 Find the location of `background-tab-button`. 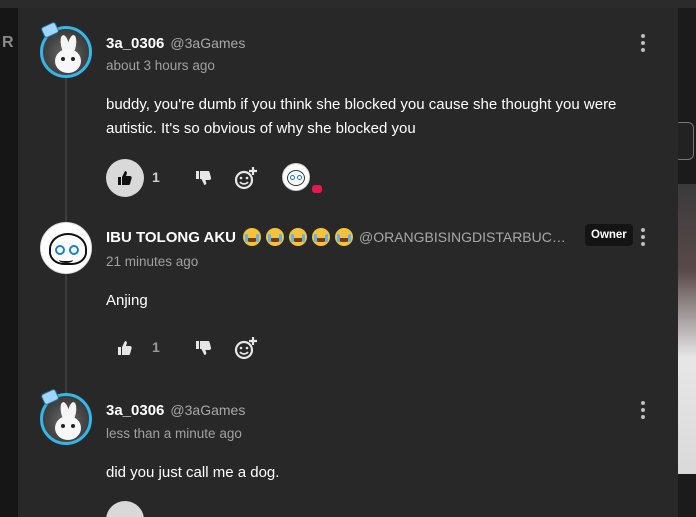

background-tab-button is located at coordinates (686, 141).